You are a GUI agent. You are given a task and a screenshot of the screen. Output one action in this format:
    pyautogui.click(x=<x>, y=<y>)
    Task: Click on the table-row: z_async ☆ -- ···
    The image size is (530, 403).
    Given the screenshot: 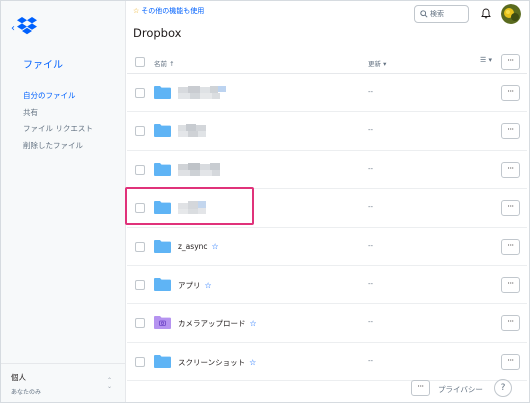 What is the action you would take?
    pyautogui.click(x=327, y=247)
    